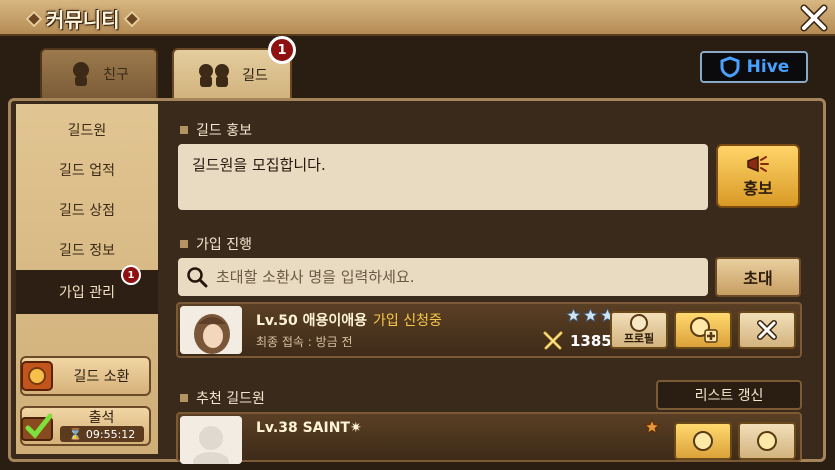  Describe the element at coordinates (37, 427) in the screenshot. I see `attendance-chest-icon` at that location.